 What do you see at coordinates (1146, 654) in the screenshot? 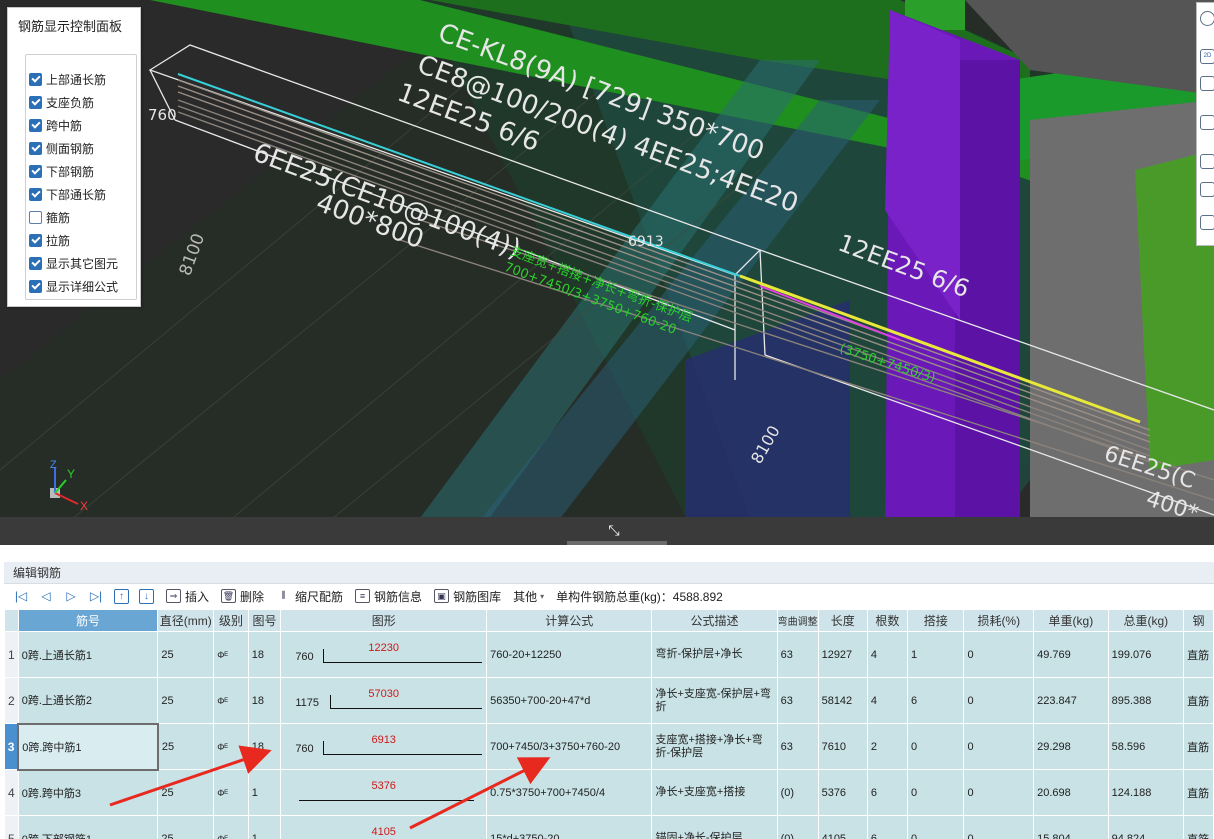
I see `cell-total_w: 199.076` at bounding box center [1146, 654].